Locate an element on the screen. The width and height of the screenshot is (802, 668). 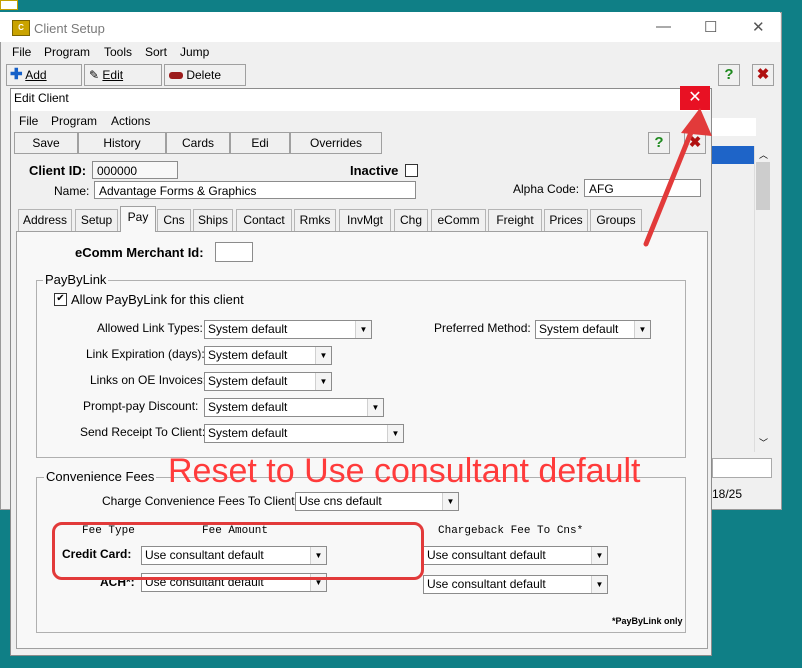
annotation-arrow is located at coordinates (677, 177).